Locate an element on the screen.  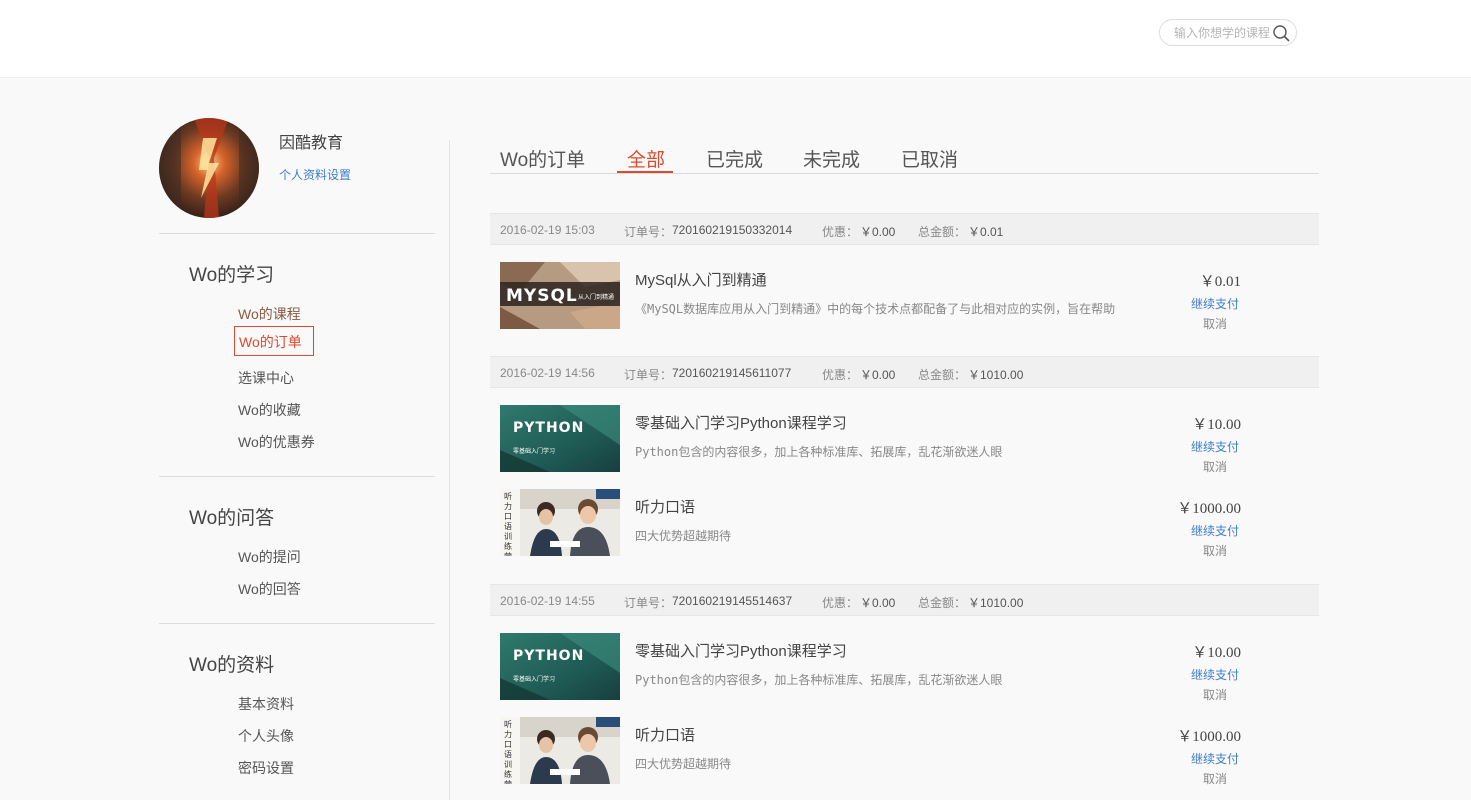
course-title: MySql从入门到精通 is located at coordinates (701, 279).